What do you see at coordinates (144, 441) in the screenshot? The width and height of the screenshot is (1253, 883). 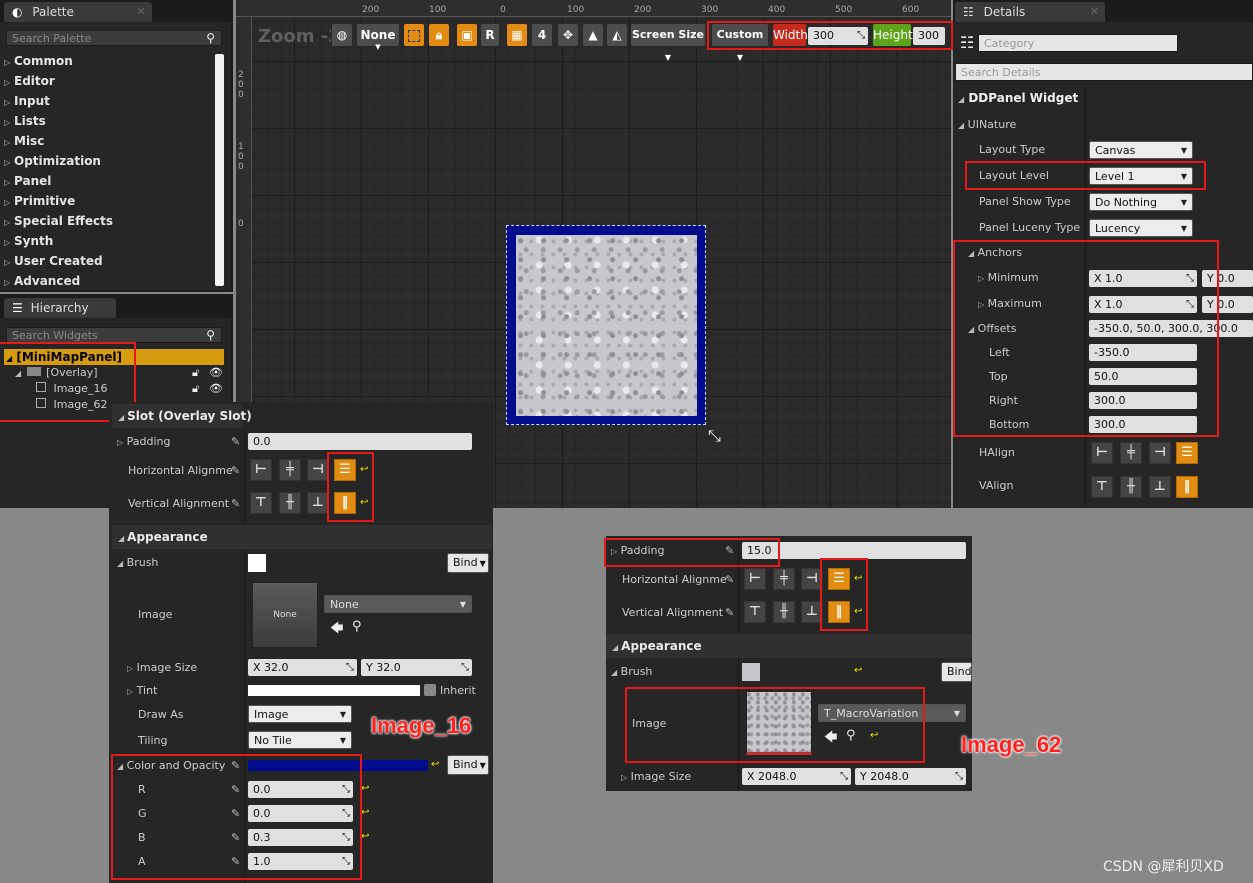 I see `padding-row: ▷ Padding` at bounding box center [144, 441].